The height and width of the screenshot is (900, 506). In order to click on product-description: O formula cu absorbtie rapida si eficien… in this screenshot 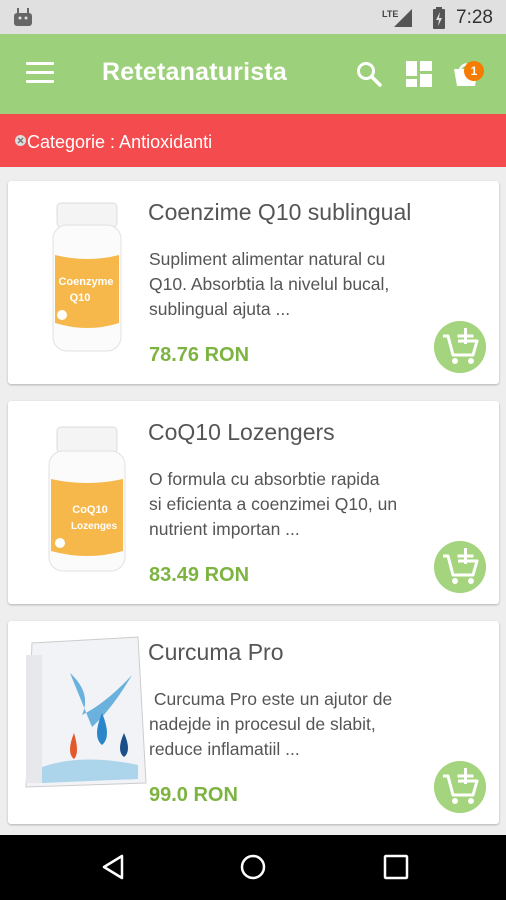, I will do `click(294, 504)`.